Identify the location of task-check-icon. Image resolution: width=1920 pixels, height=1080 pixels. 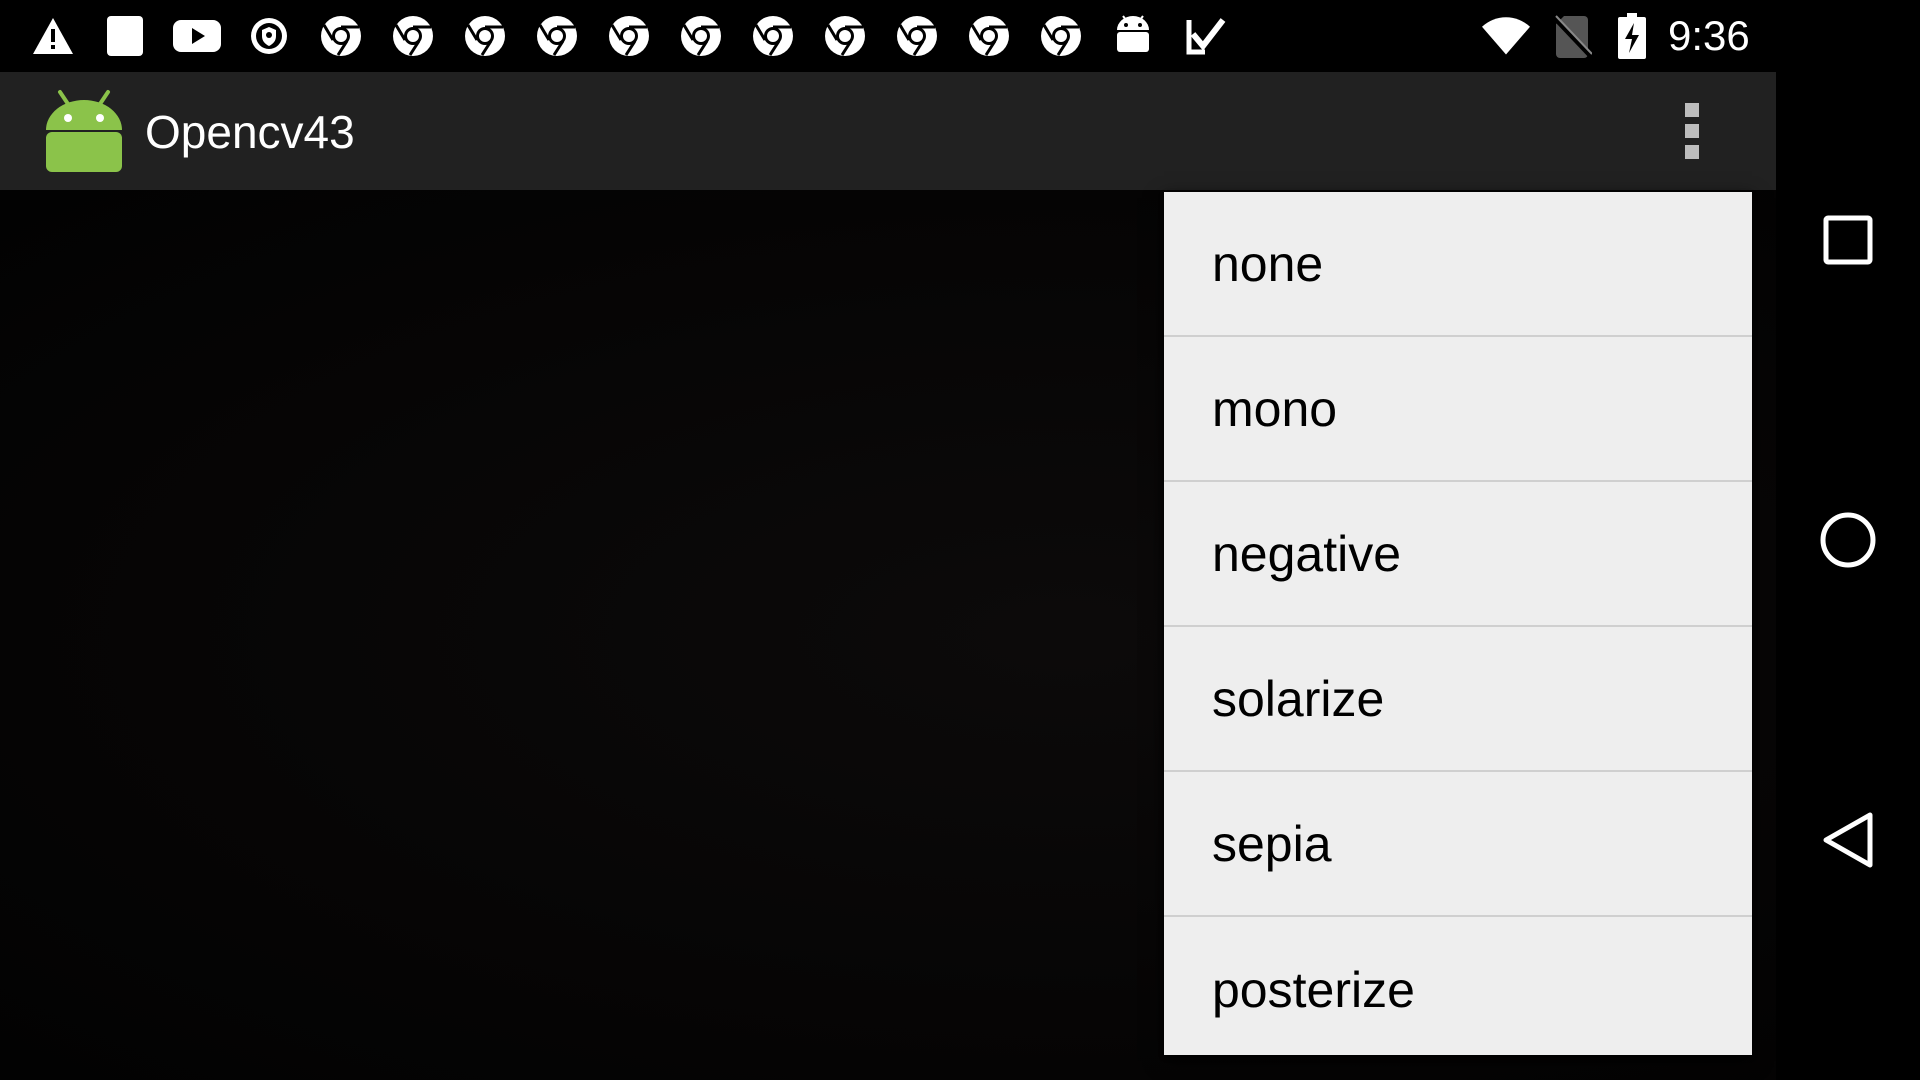
(1205, 36).